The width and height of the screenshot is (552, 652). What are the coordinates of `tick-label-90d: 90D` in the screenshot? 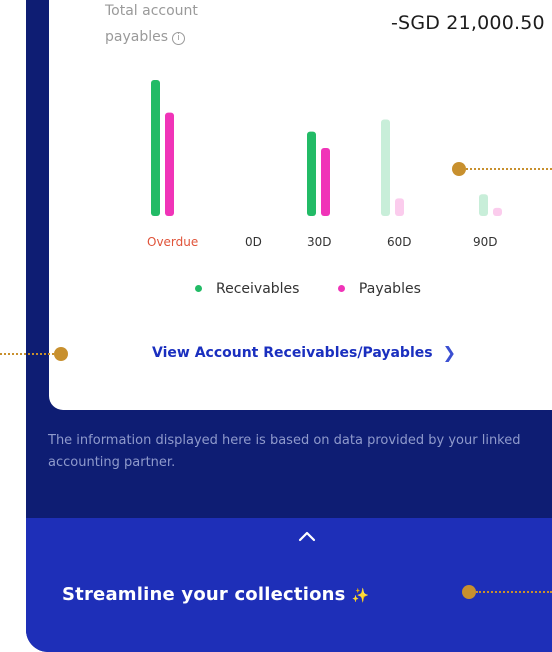 It's located at (485, 242).